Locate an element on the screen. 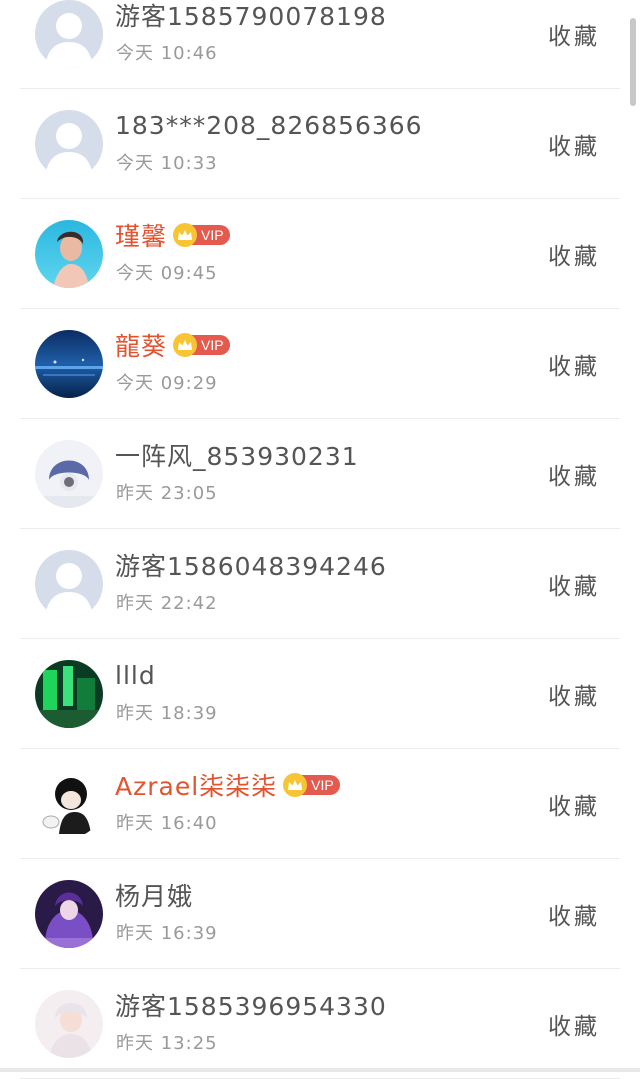 The image size is (640, 1079). visit-time: 今天 09:45 is located at coordinates (167, 273).